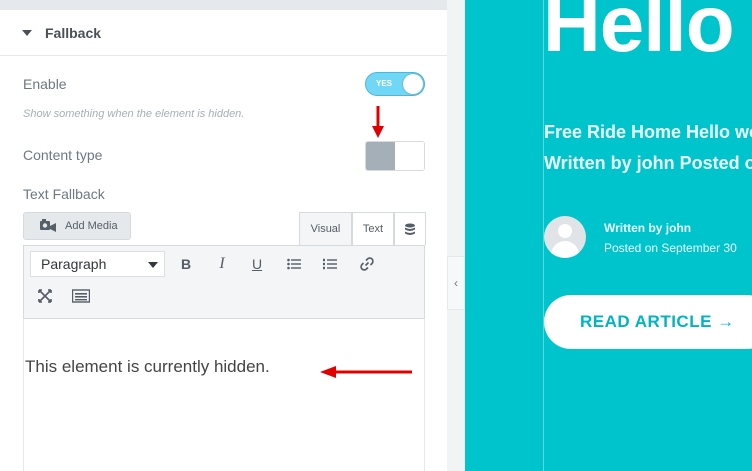 This screenshot has height=471, width=752. Describe the element at coordinates (373, 228) in the screenshot. I see `tab-text: Text` at that location.